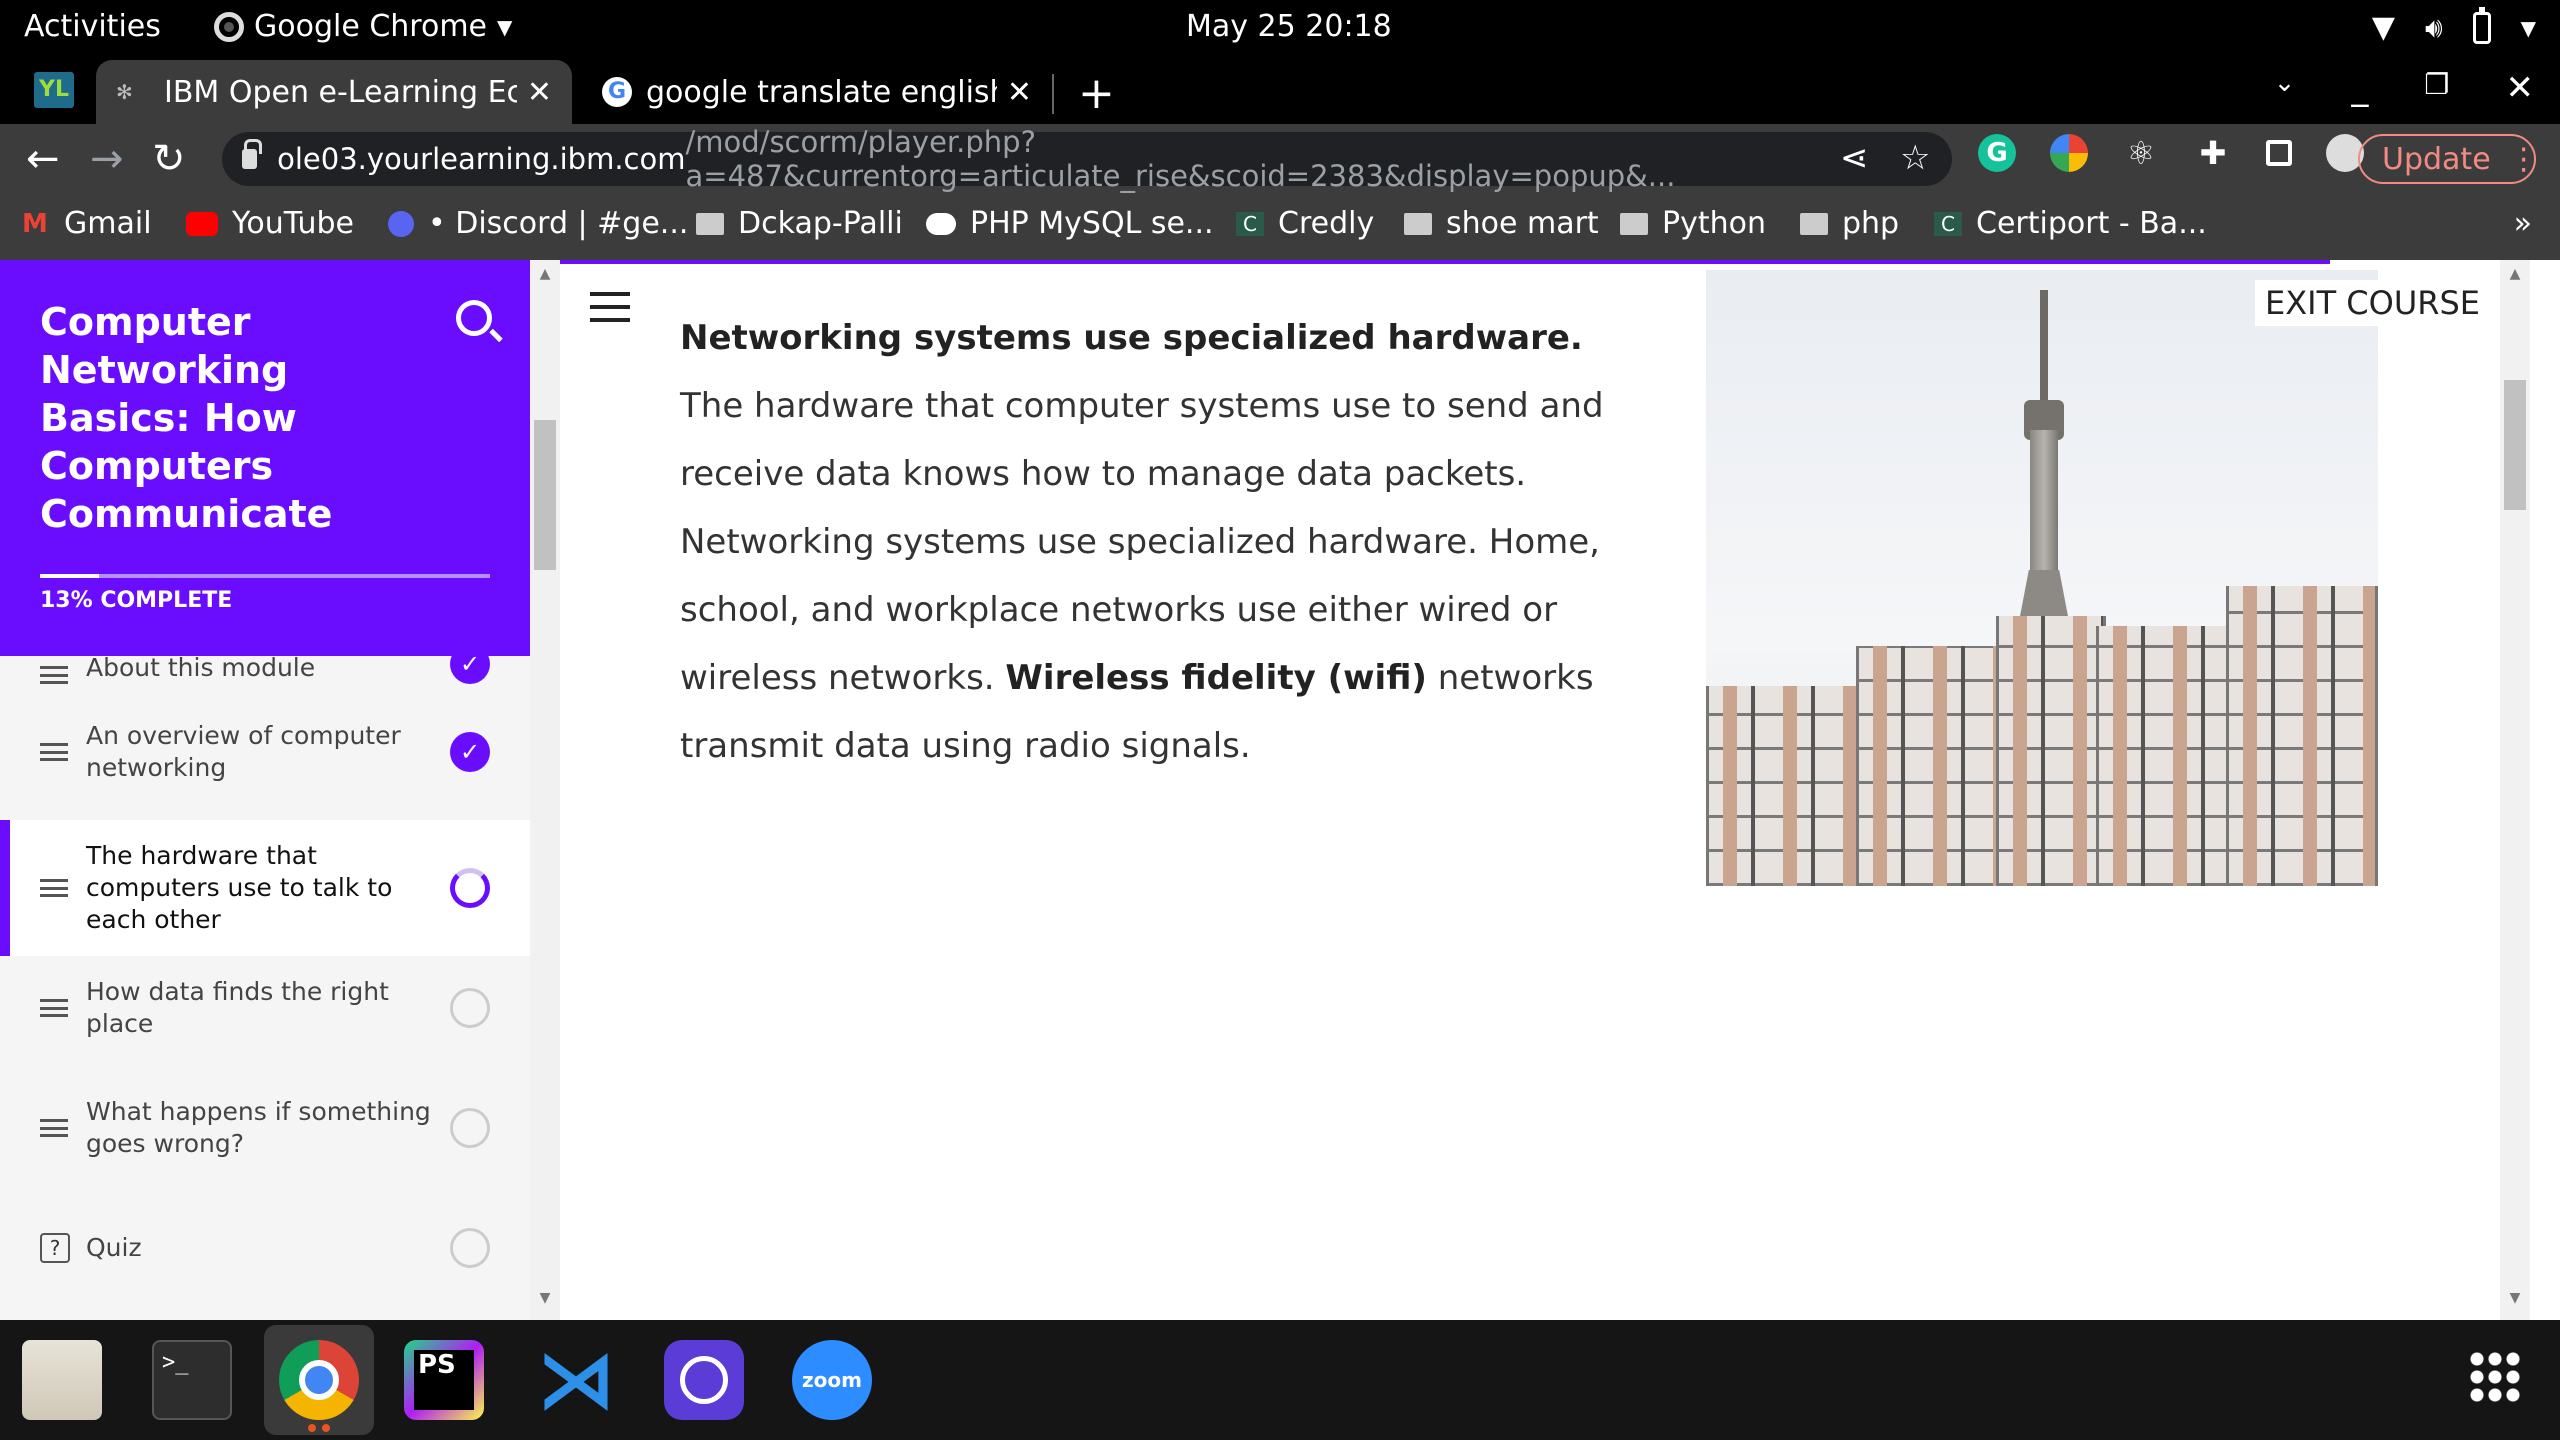 The height and width of the screenshot is (1440, 2560). I want to click on tab-ibm-elearning: ✻ IBM Open e-Learning Ecos ✕, so click(334, 92).